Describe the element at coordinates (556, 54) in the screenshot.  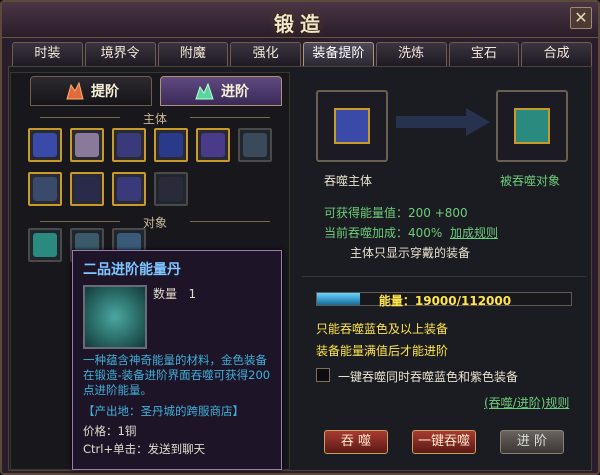
I see `tab-compose: 合成` at that location.